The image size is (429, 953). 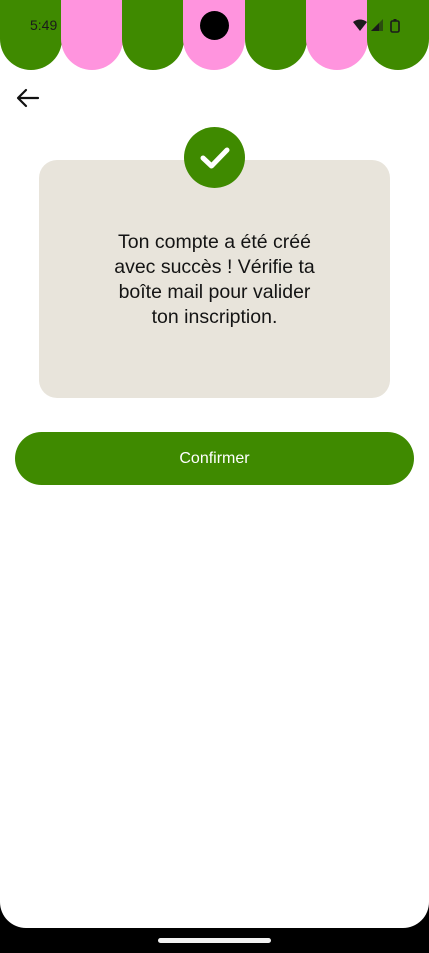 What do you see at coordinates (360, 25) in the screenshot?
I see `wifi-icon` at bounding box center [360, 25].